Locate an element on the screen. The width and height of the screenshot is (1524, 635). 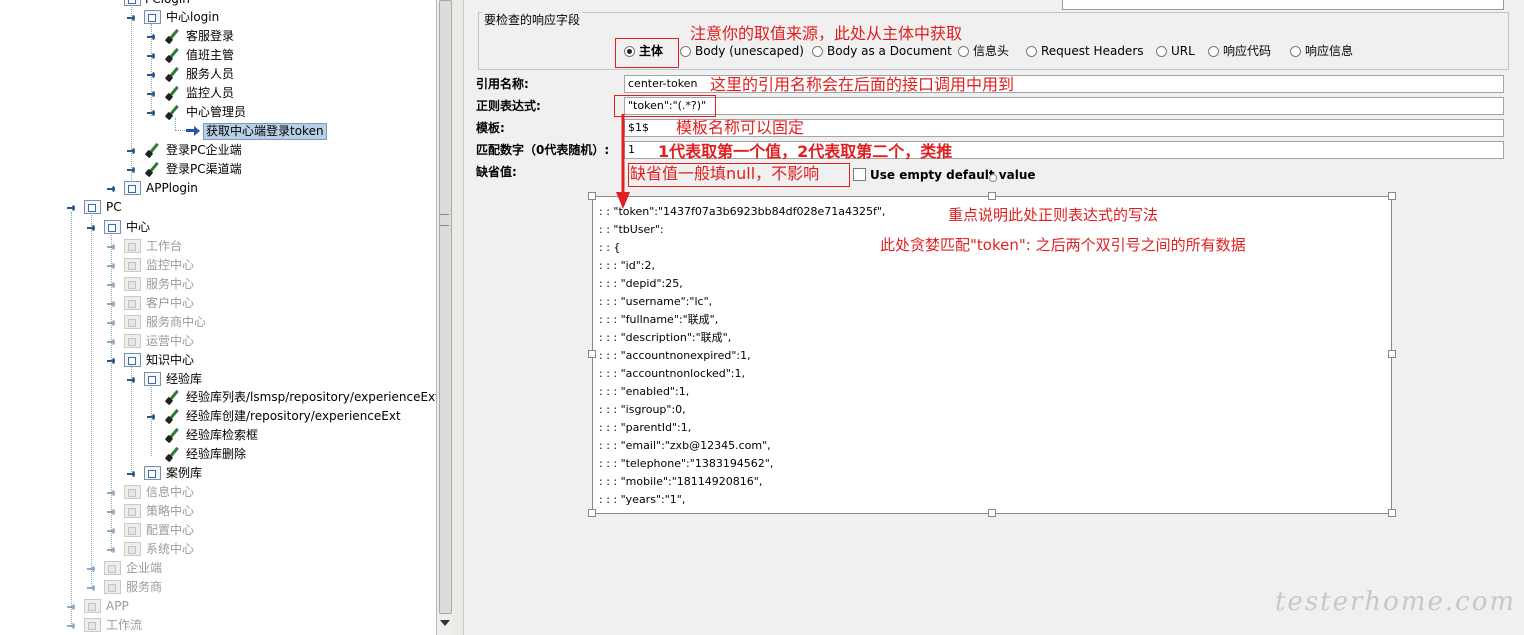
radio-icon is located at coordinates (1031, 51).